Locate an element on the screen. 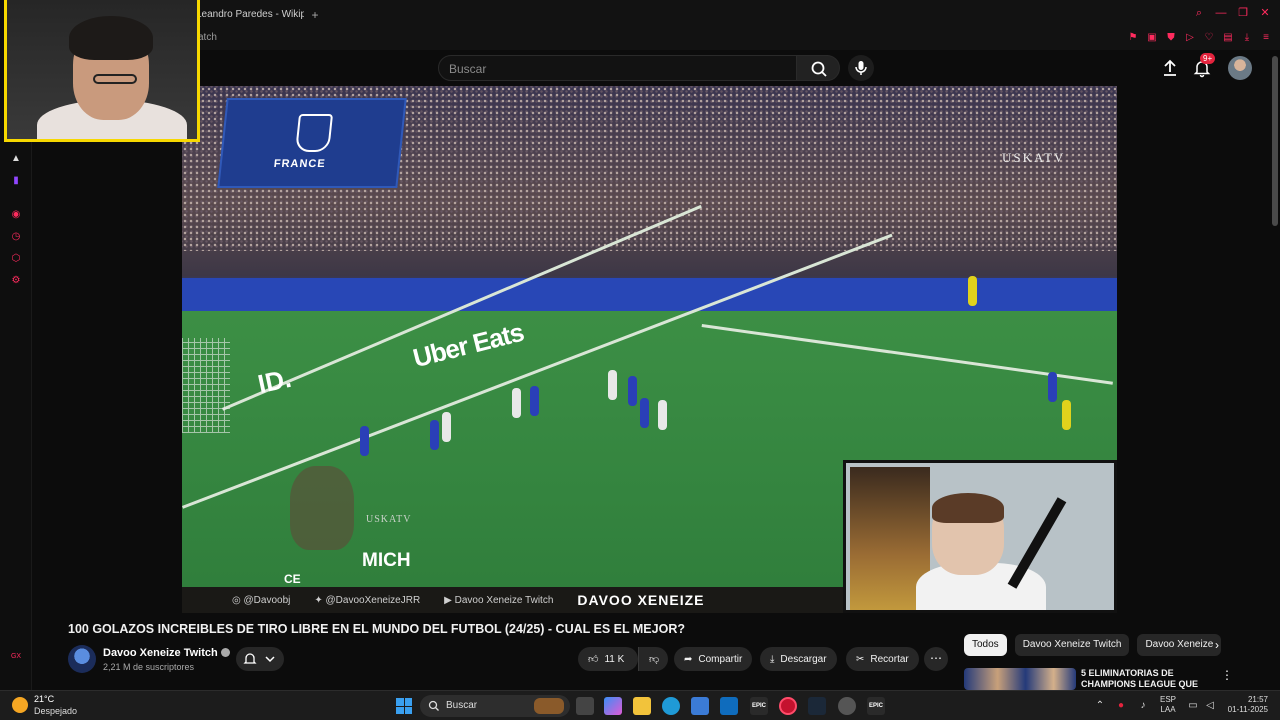  share-button: ➦ Compartir is located at coordinates (713, 659).